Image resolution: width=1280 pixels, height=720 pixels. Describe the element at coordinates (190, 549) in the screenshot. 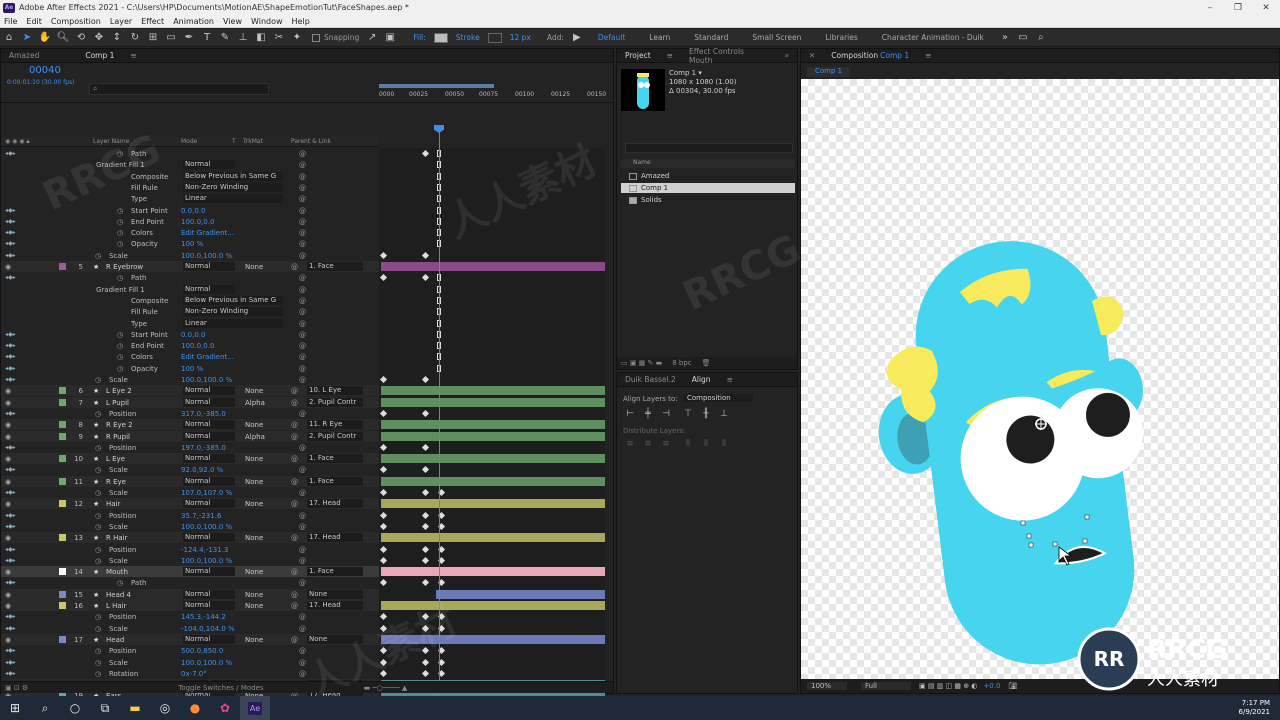

I see `property-row: ◂◆▸ ◷ Position -124.4,-131.3 @` at that location.